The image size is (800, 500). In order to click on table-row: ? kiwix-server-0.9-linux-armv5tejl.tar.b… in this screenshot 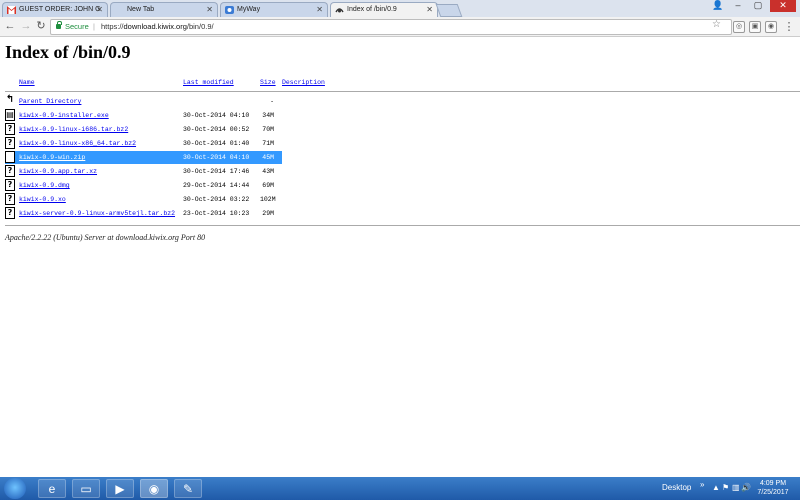, I will do `click(175, 213)`.